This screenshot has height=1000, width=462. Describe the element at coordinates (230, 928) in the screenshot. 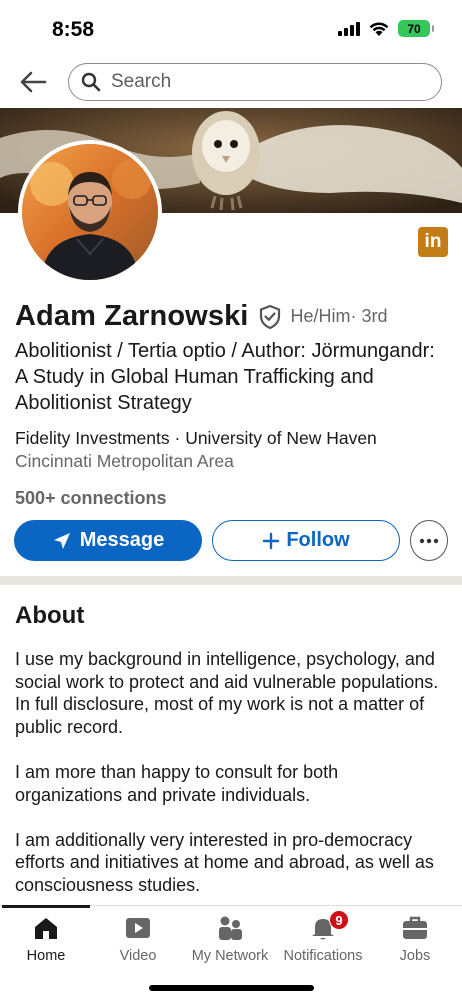

I see `my-network-icon` at that location.